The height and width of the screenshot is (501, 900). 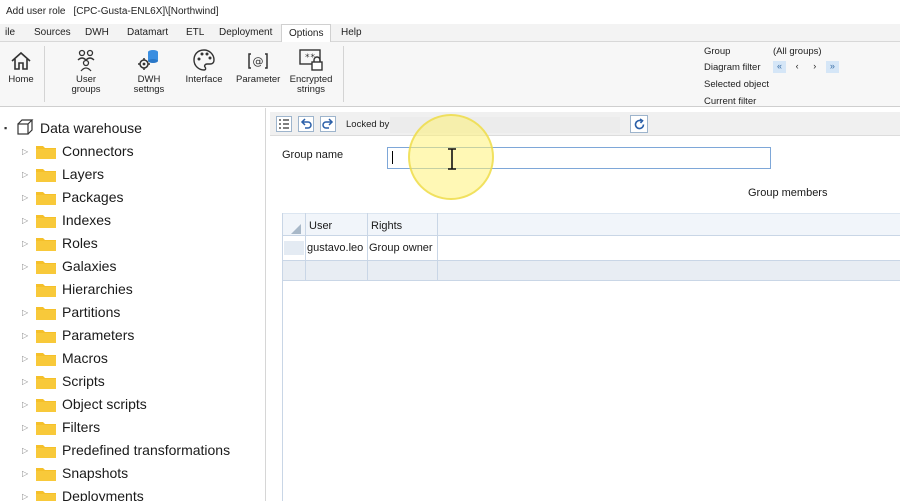 I want to click on select-all-corner-icon, so click(x=296, y=229).